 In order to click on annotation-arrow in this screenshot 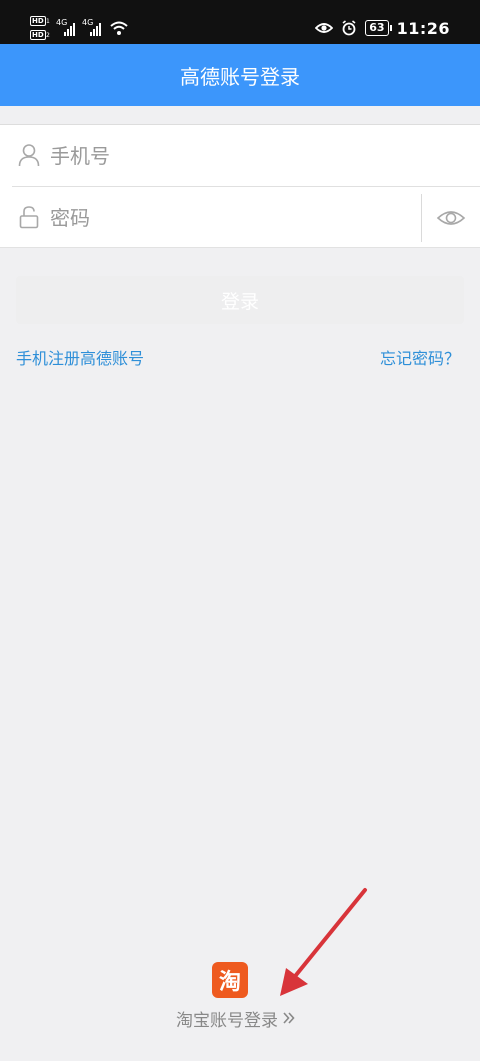, I will do `click(323, 942)`.